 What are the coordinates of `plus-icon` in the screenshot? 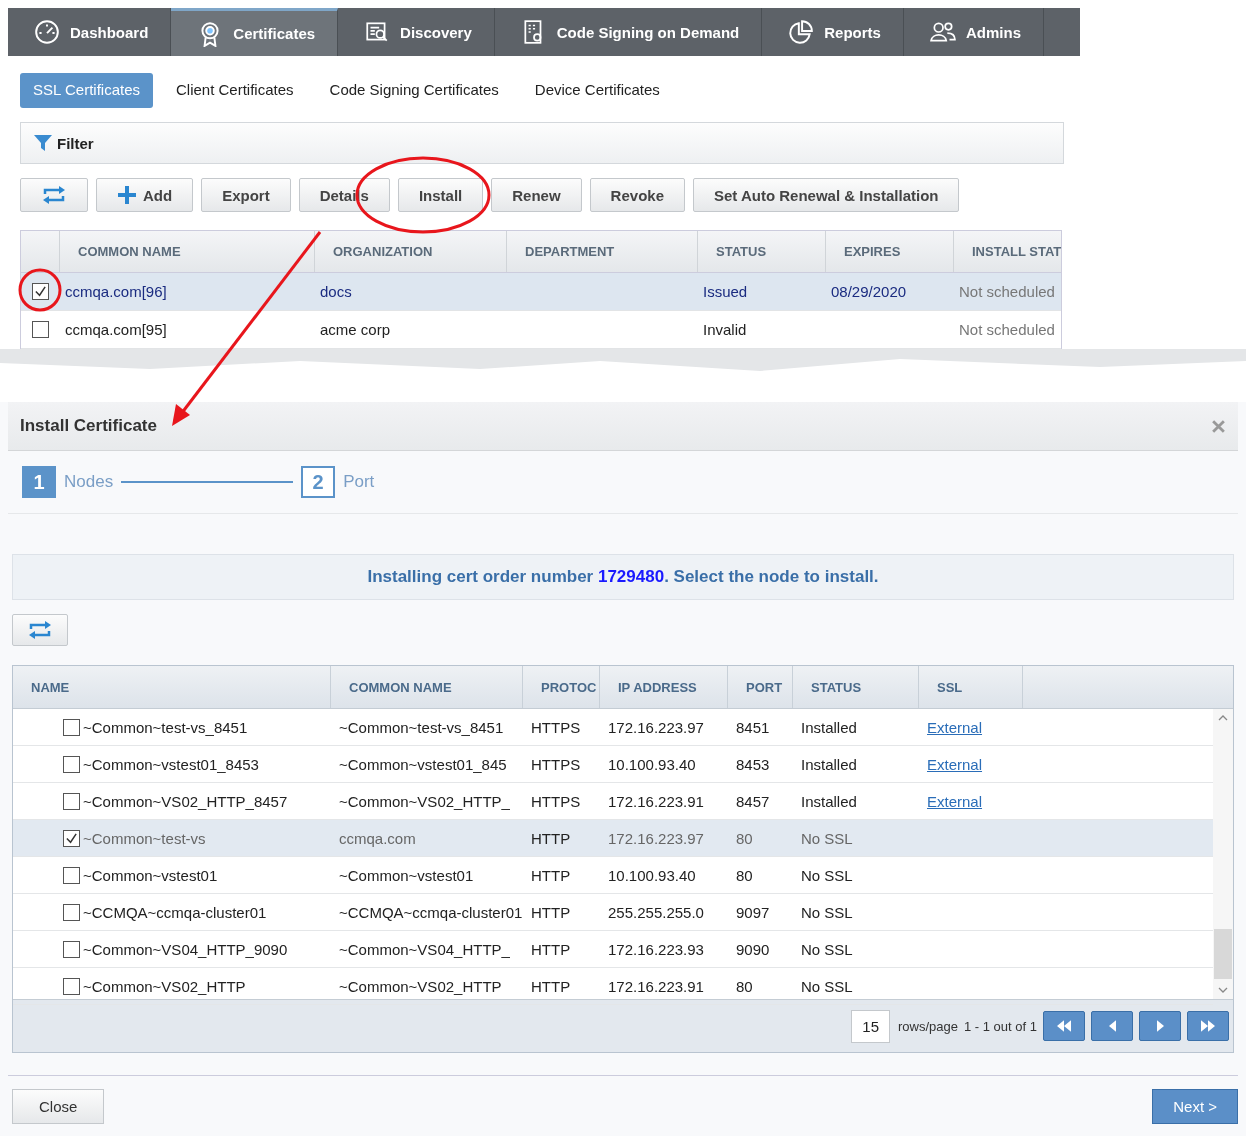 It's located at (127, 195).